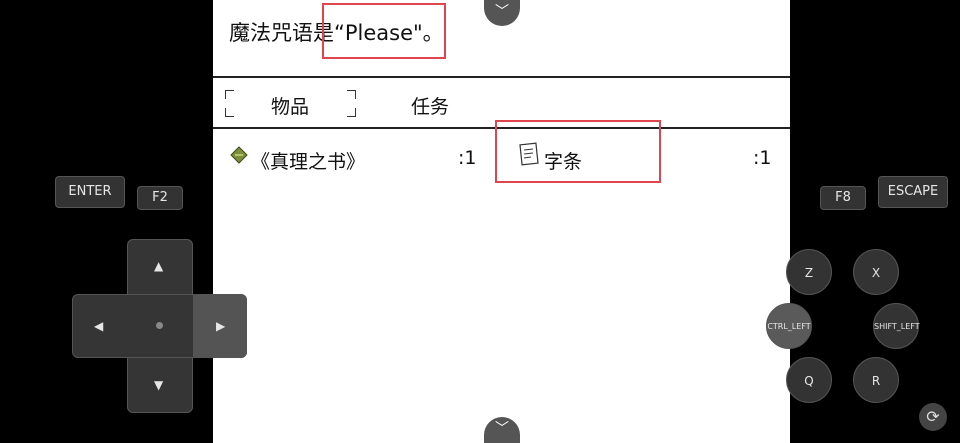 The height and width of the screenshot is (443, 960). Describe the element at coordinates (896, 326) in the screenshot. I see `shift-left-button: SHIFT_LEFT` at that location.